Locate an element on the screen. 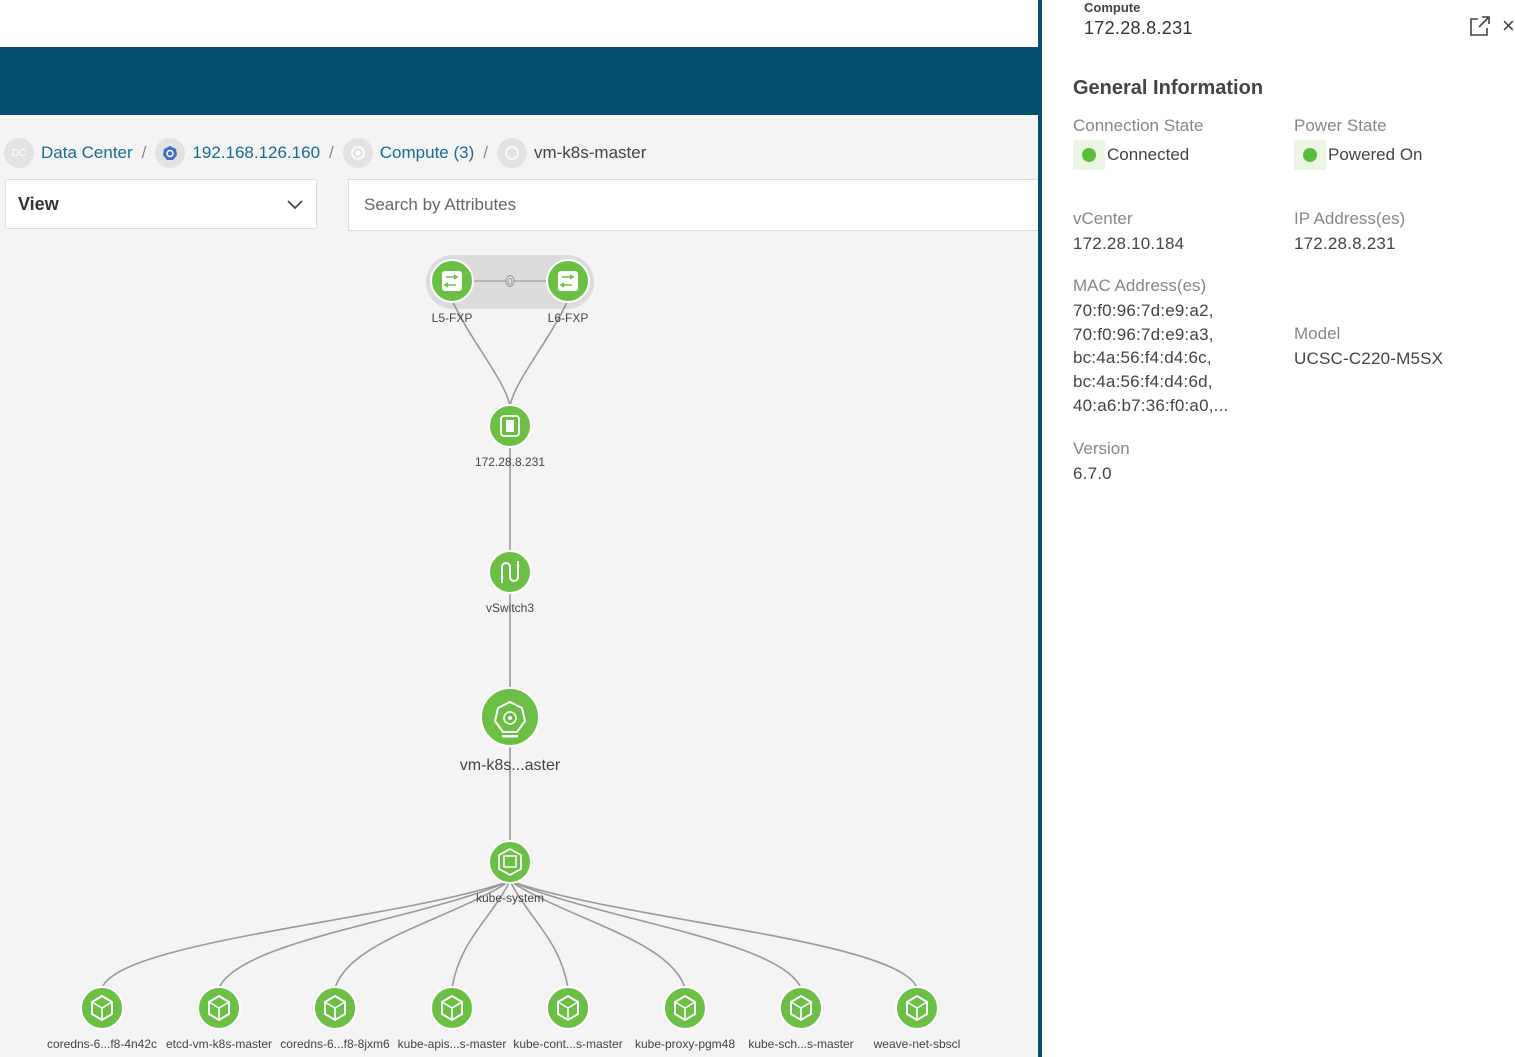 The height and width of the screenshot is (1057, 1515). topology-node-pod: etcd-vm-k8s-master is located at coordinates (219, 1018).